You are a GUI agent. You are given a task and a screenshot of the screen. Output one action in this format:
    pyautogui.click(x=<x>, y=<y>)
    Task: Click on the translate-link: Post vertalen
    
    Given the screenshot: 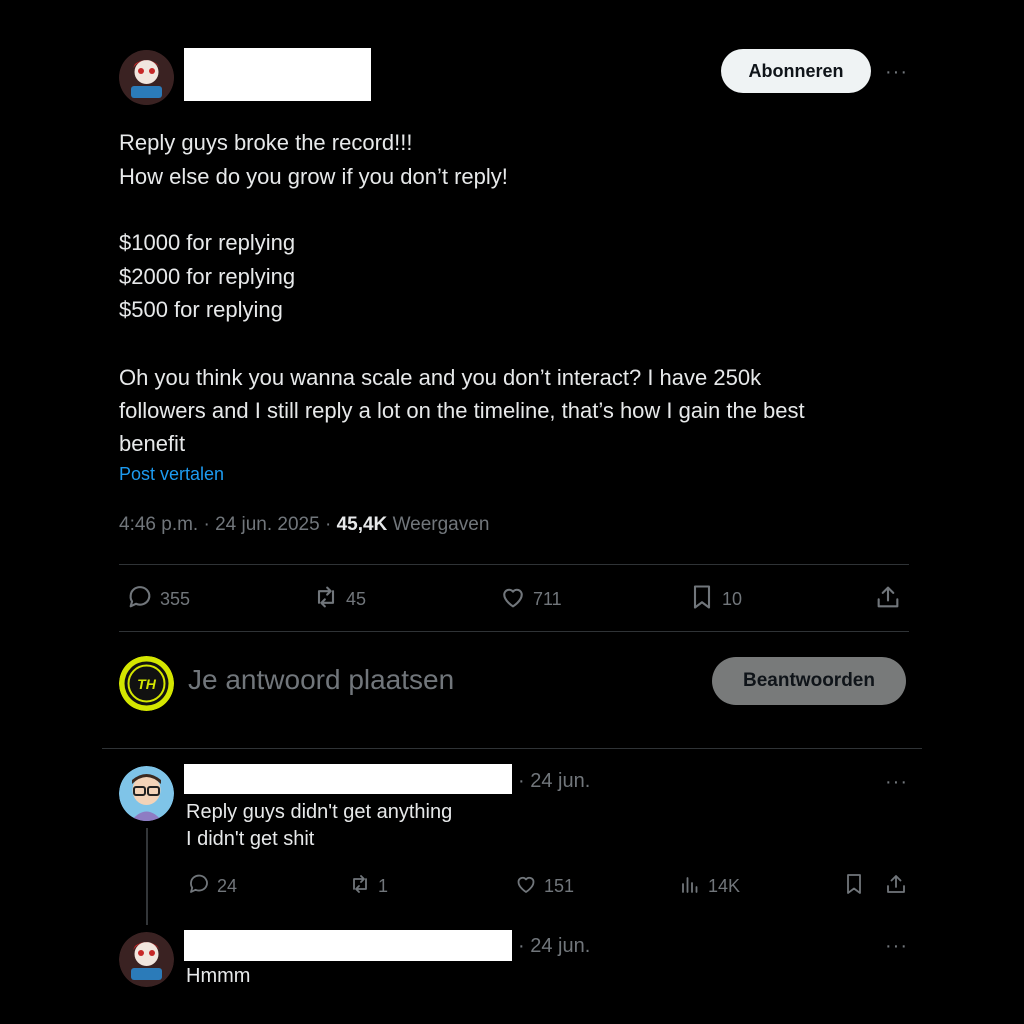 What is the action you would take?
    pyautogui.click(x=171, y=474)
    